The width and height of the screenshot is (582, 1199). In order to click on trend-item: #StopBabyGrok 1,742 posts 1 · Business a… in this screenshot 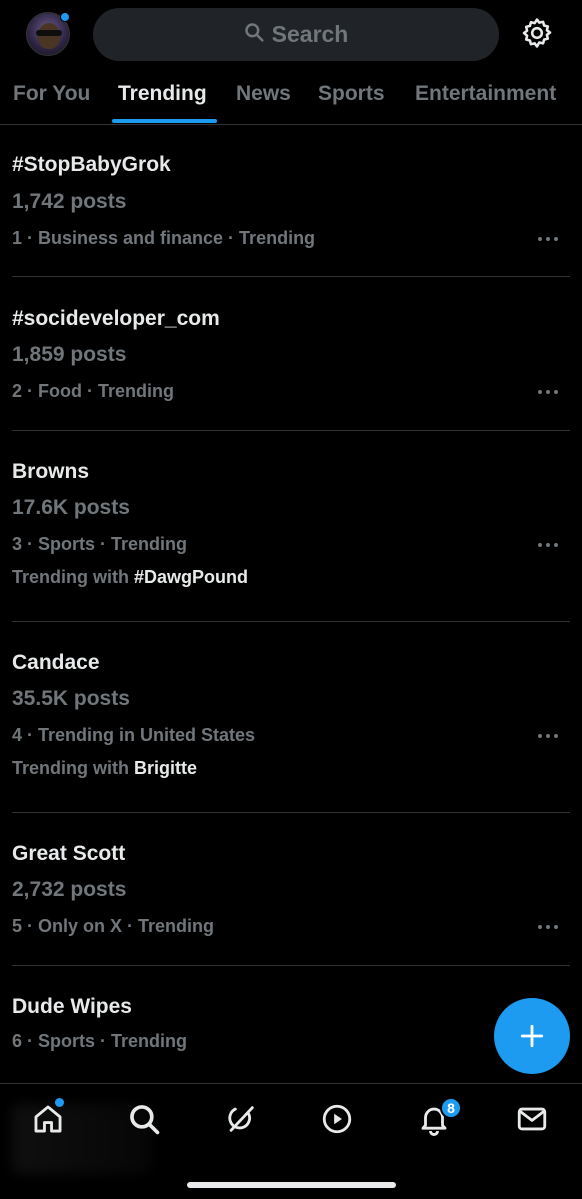, I will do `click(291, 213)`.